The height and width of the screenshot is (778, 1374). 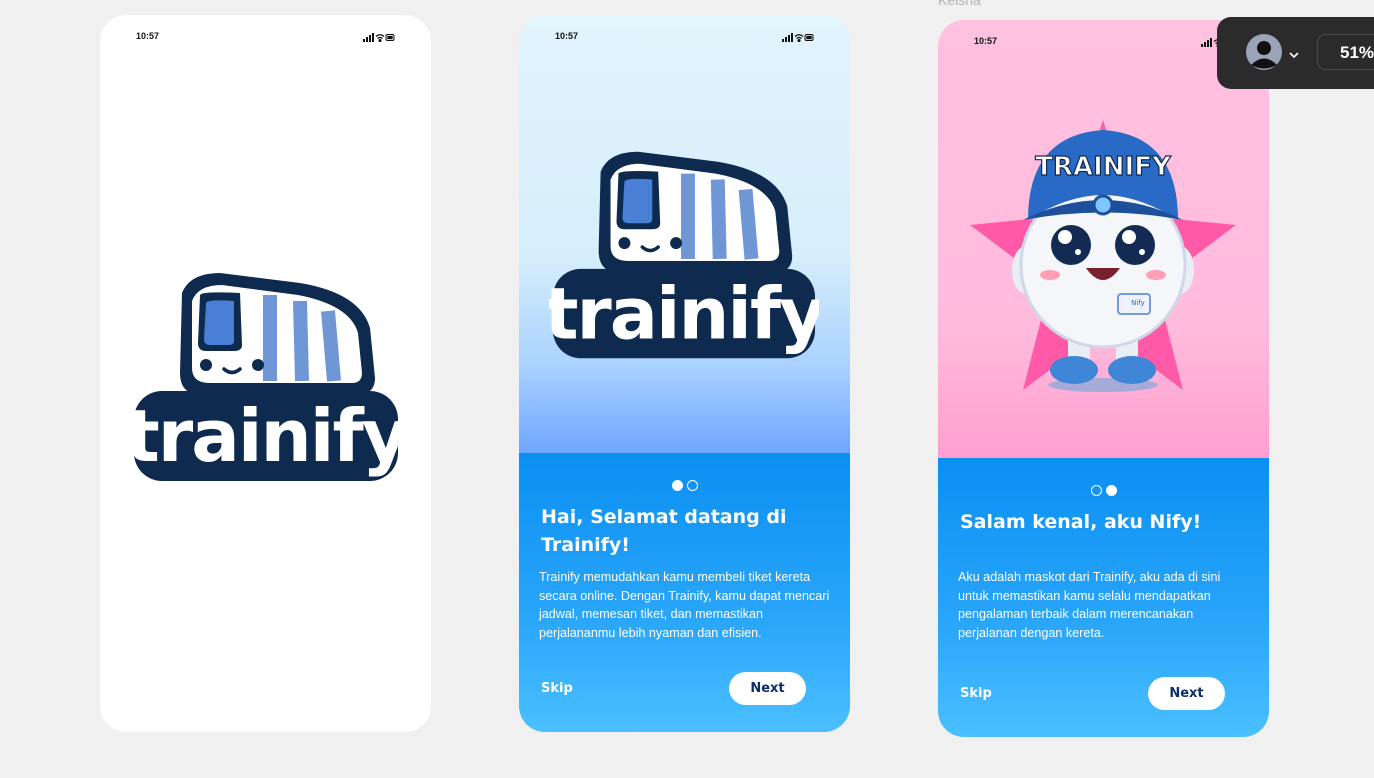 I want to click on zoom-level-value: 51%, so click(x=1357, y=52).